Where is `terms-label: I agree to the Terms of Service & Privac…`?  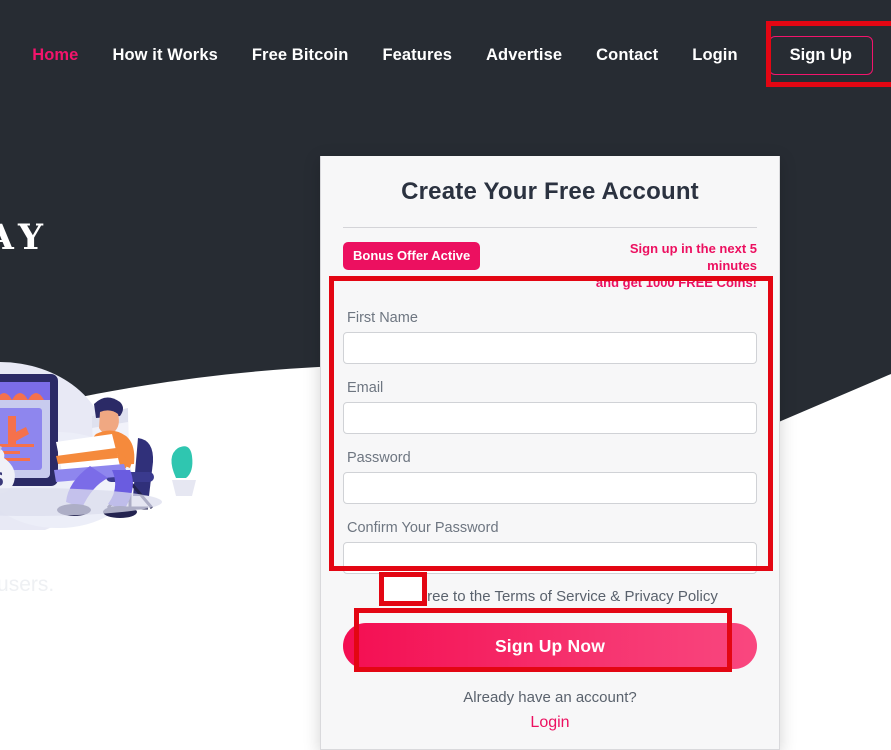
terms-label: I agree to the Terms of Service & Privac… is located at coordinates (560, 596).